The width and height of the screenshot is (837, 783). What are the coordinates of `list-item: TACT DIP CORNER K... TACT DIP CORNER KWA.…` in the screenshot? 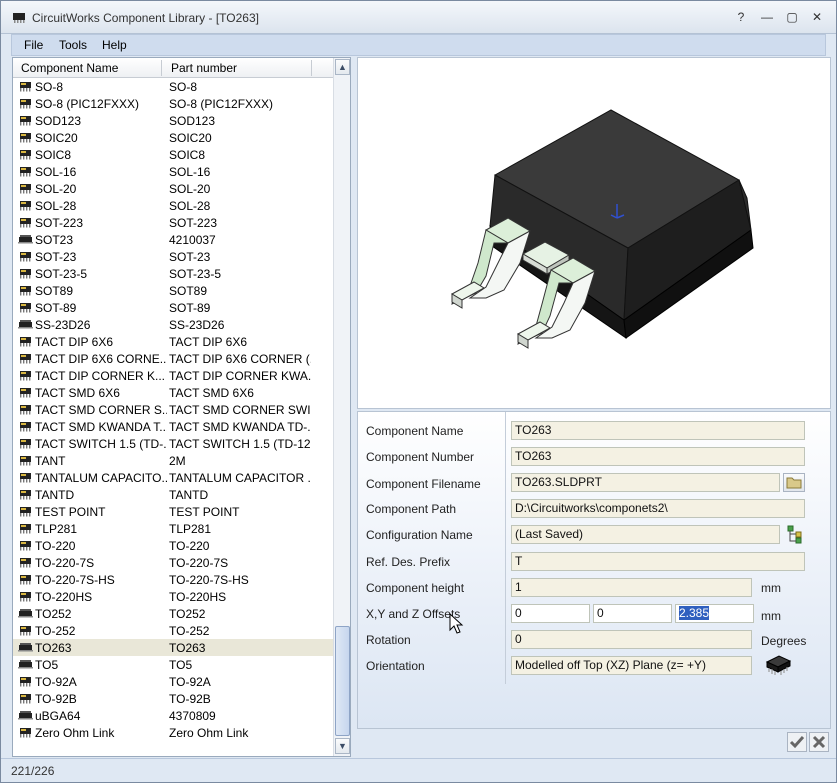 It's located at (173, 375).